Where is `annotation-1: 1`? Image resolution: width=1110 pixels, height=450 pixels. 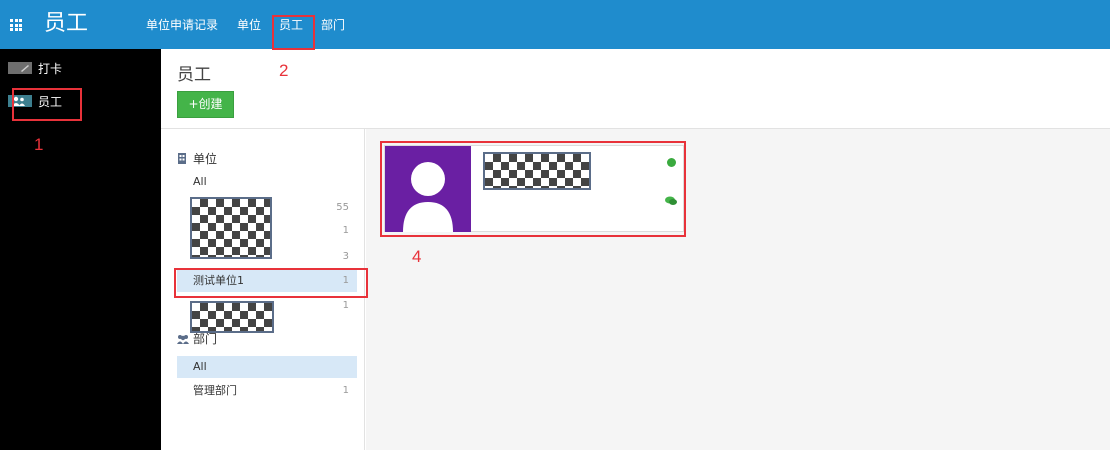
annotation-1: 1 is located at coordinates (39, 144).